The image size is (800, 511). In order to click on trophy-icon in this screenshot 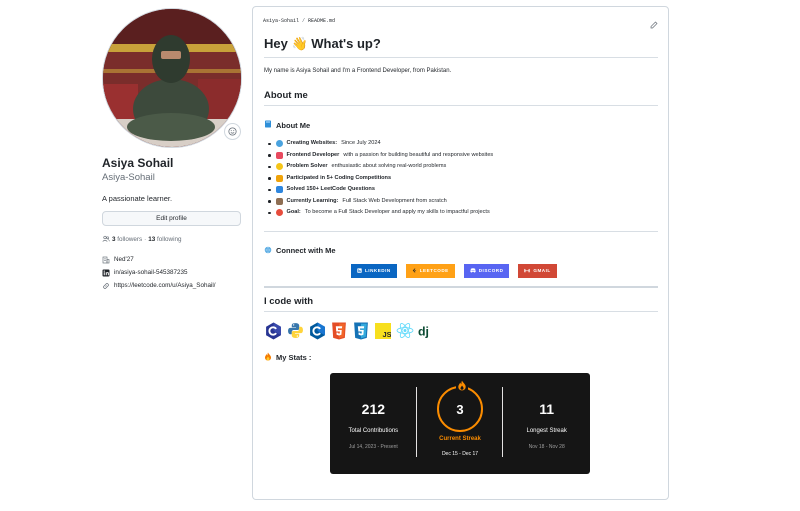, I will do `click(279, 178)`.